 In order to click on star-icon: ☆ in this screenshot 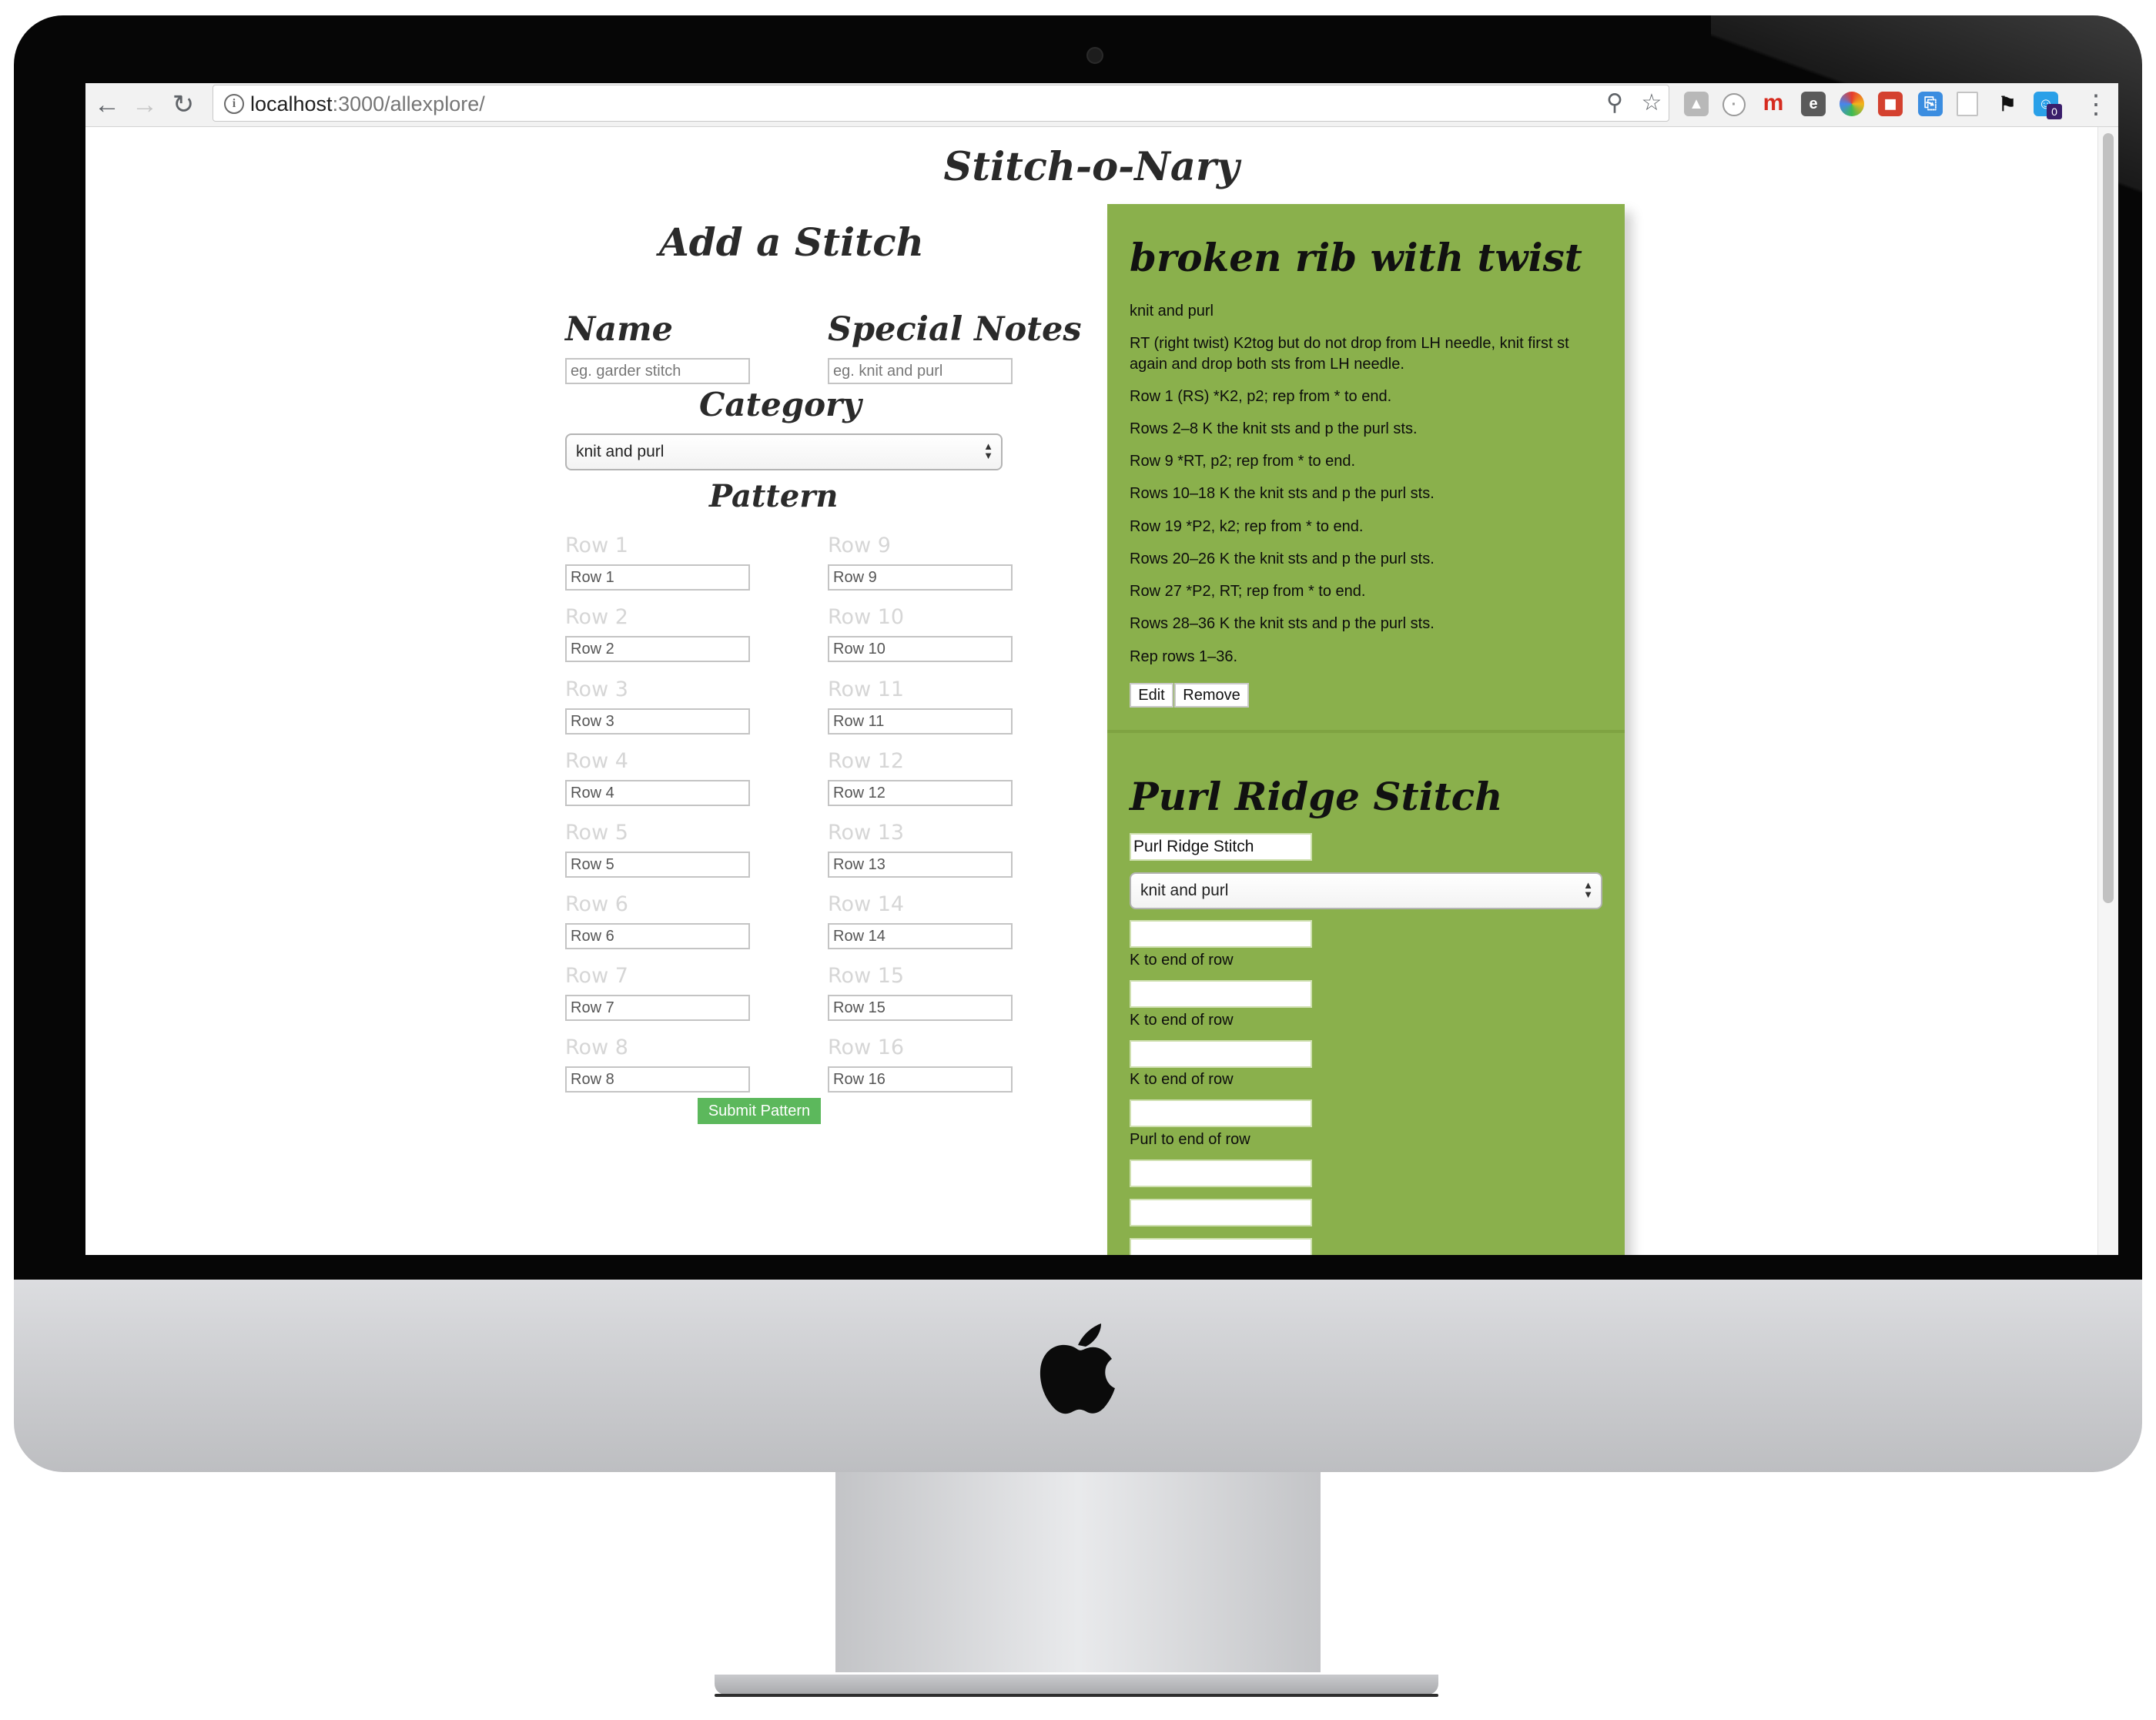, I will do `click(1652, 103)`.